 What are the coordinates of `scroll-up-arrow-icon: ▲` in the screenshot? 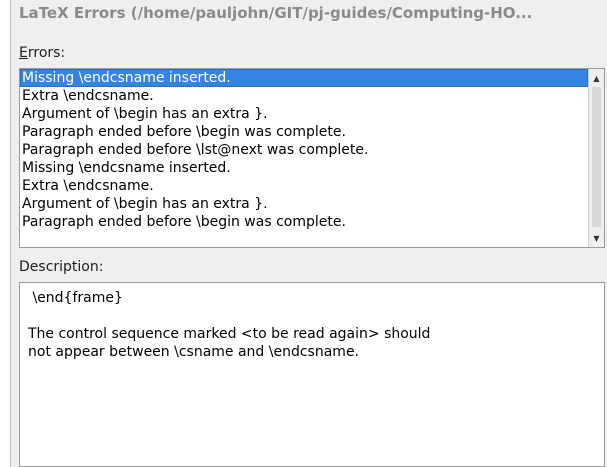 It's located at (596, 78).